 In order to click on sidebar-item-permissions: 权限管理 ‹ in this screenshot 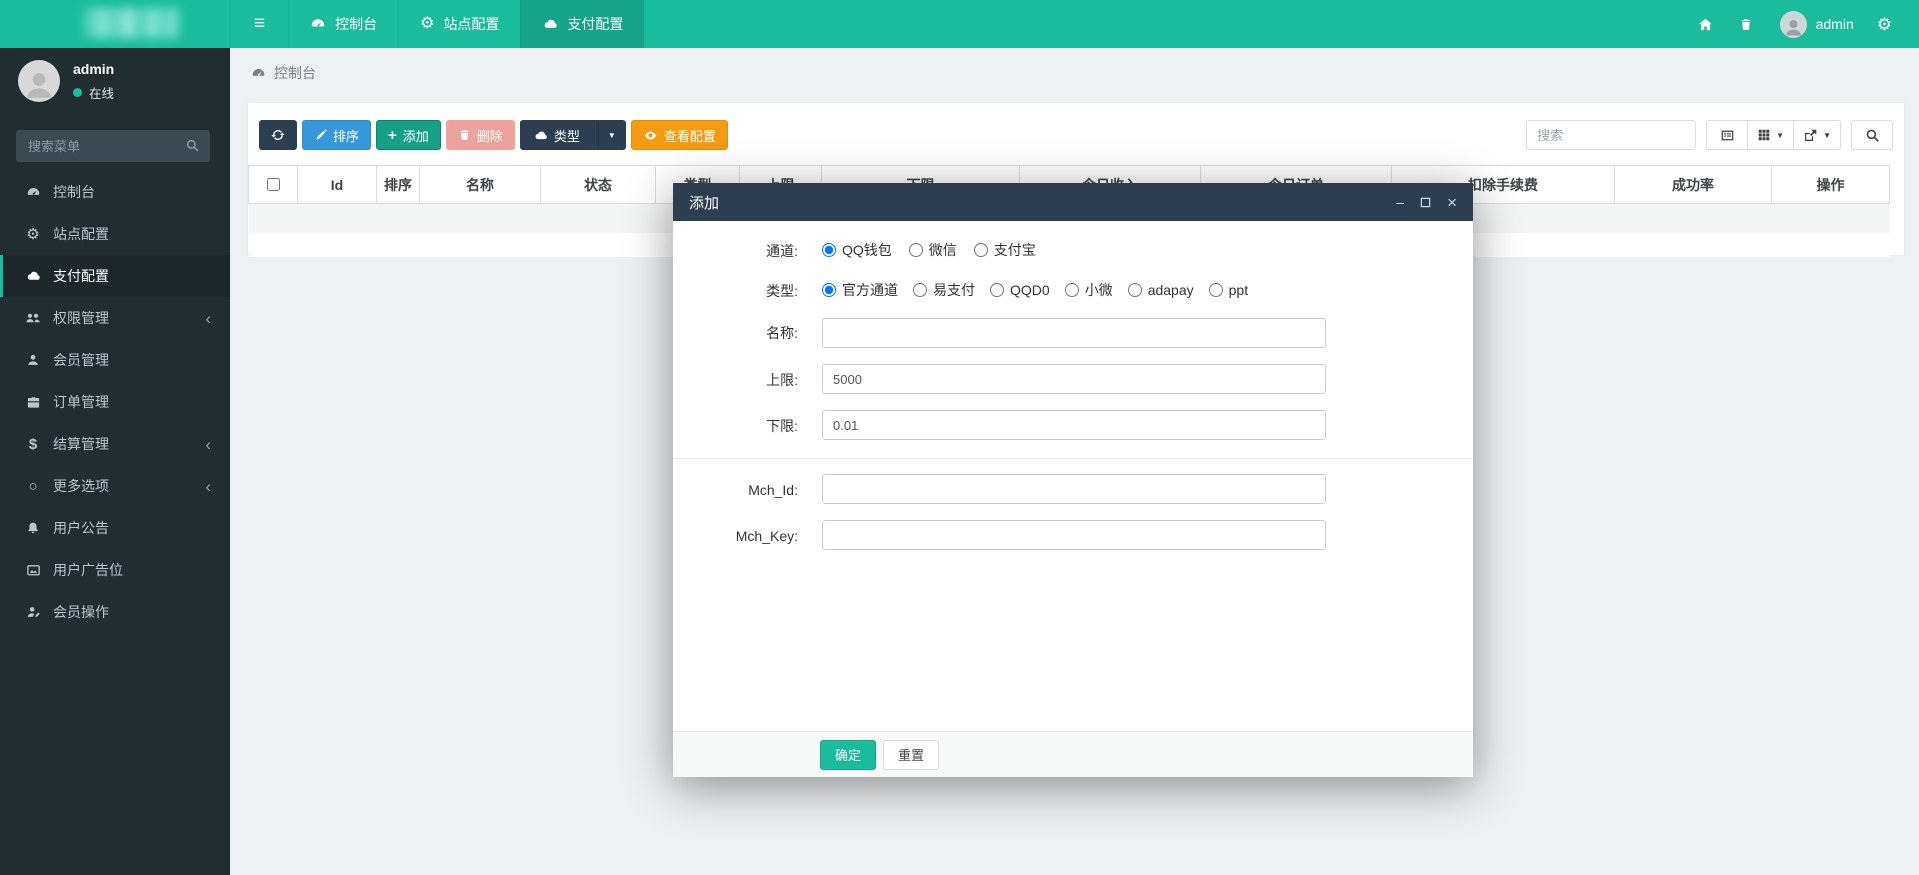, I will do `click(115, 318)`.